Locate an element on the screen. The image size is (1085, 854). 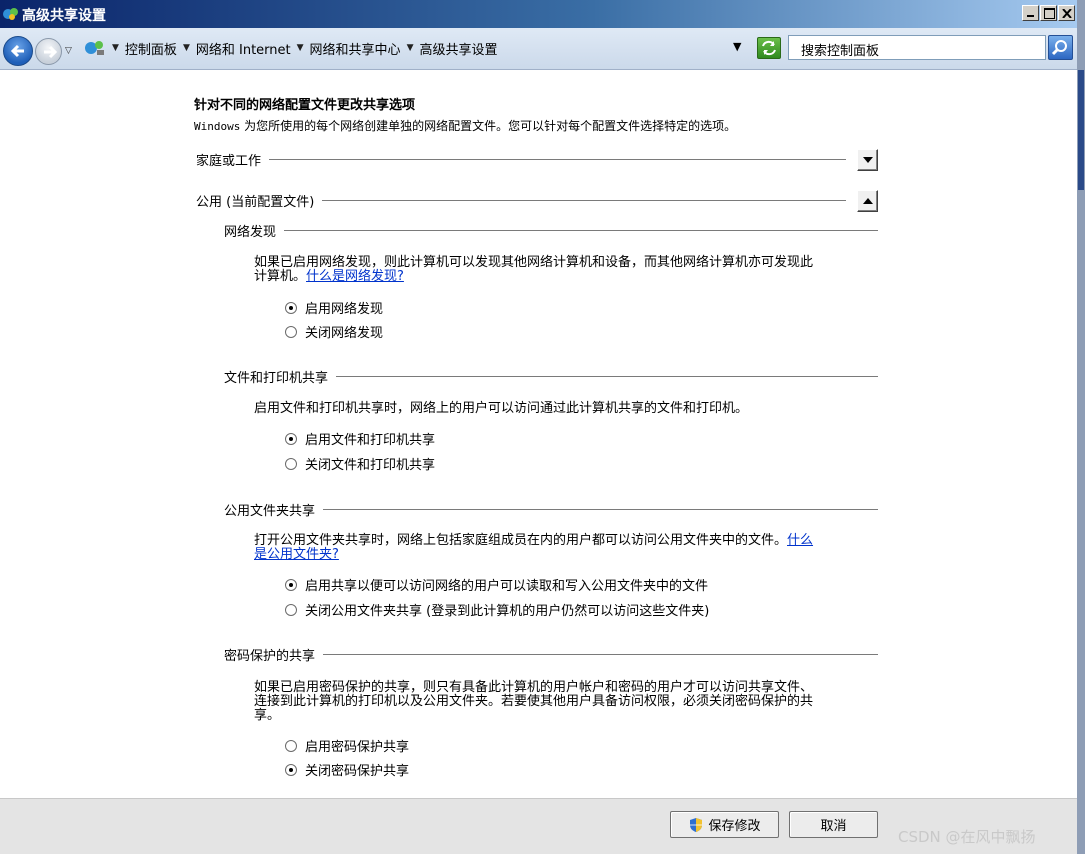
radio-disable-network-discovery: 关闭网络发现 is located at coordinates (334, 331).